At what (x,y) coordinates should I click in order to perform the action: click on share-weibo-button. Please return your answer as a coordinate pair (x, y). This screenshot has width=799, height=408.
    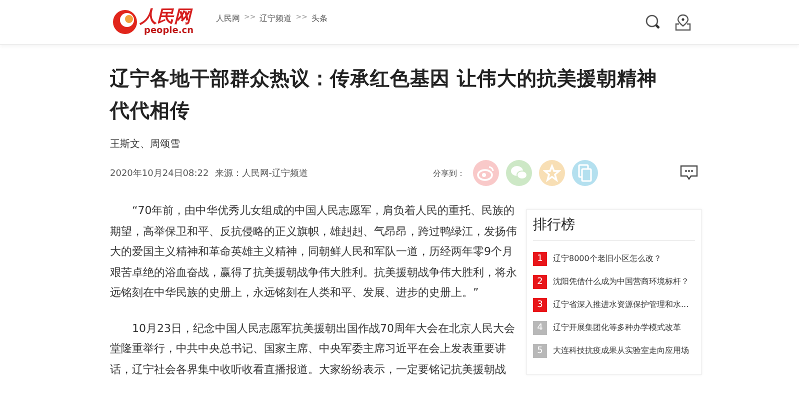
    Looking at the image, I should click on (486, 173).